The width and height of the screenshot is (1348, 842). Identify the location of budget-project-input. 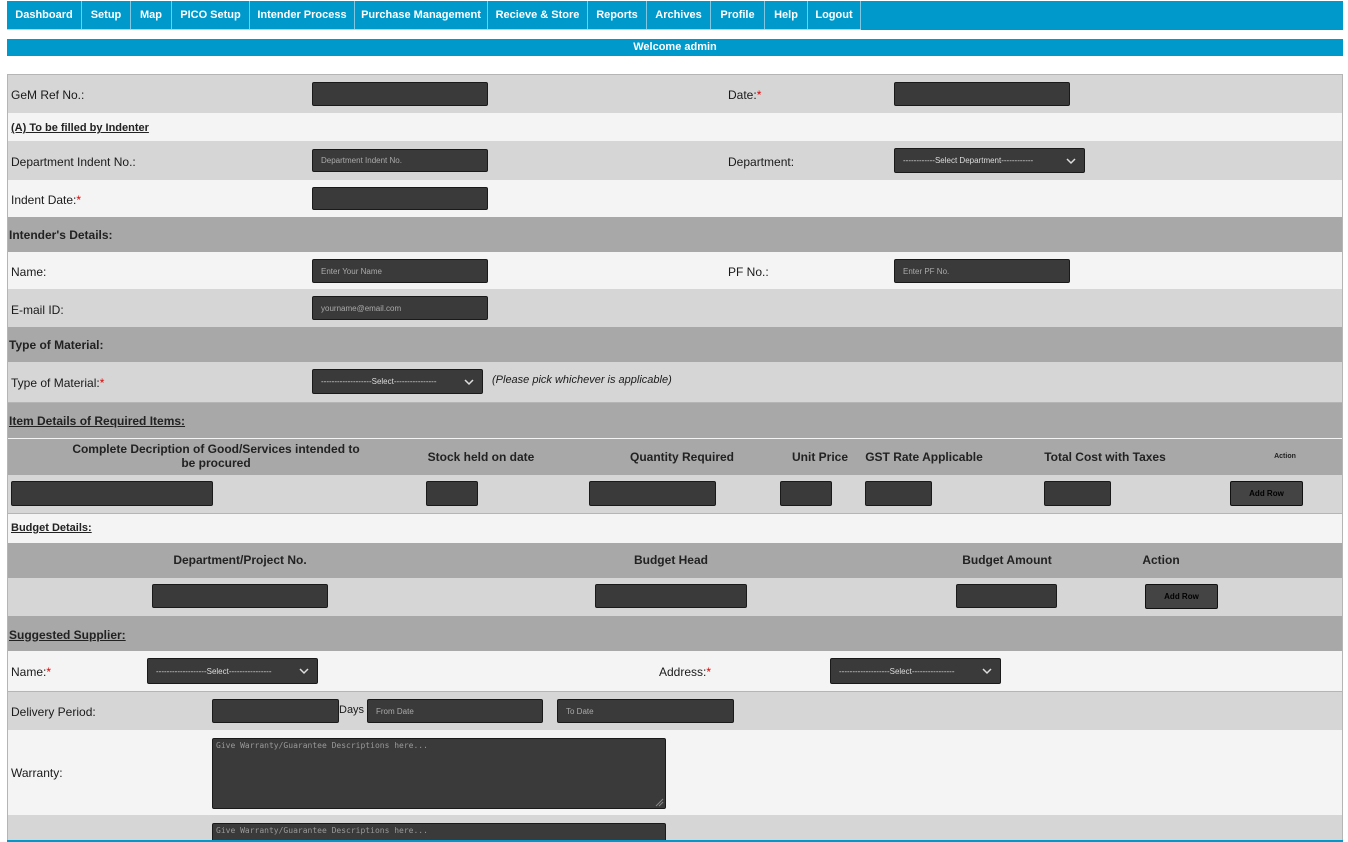
(240, 596).